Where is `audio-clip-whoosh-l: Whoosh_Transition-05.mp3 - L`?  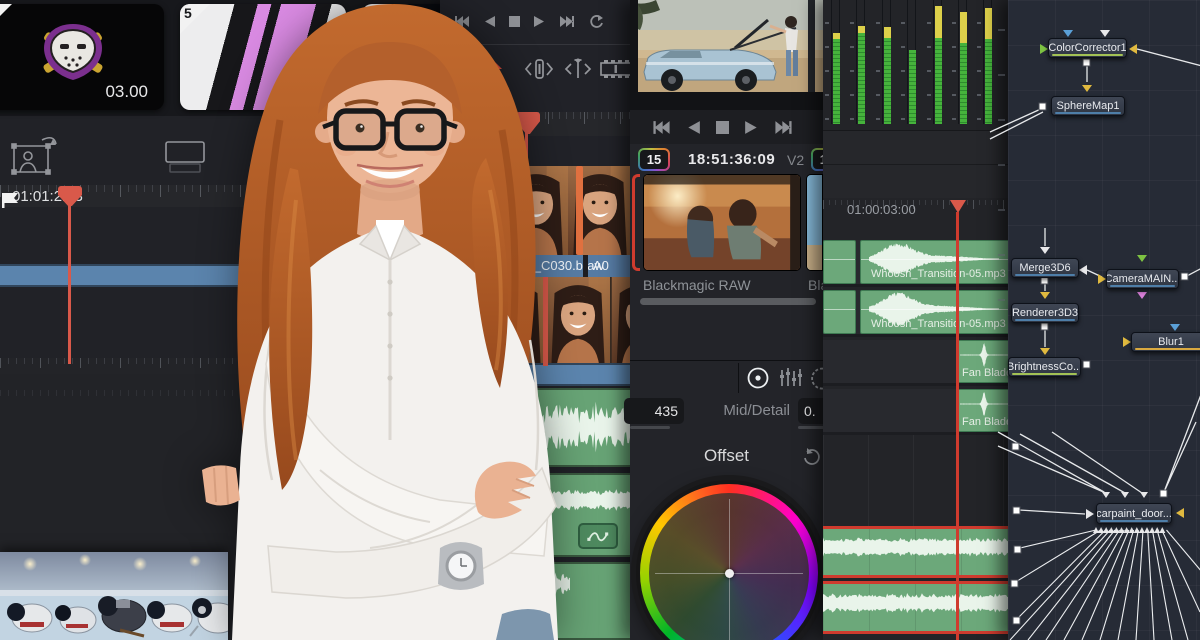
audio-clip-whoosh-l: Whoosh_Transition-05.mp3 - L is located at coordinates (941, 262).